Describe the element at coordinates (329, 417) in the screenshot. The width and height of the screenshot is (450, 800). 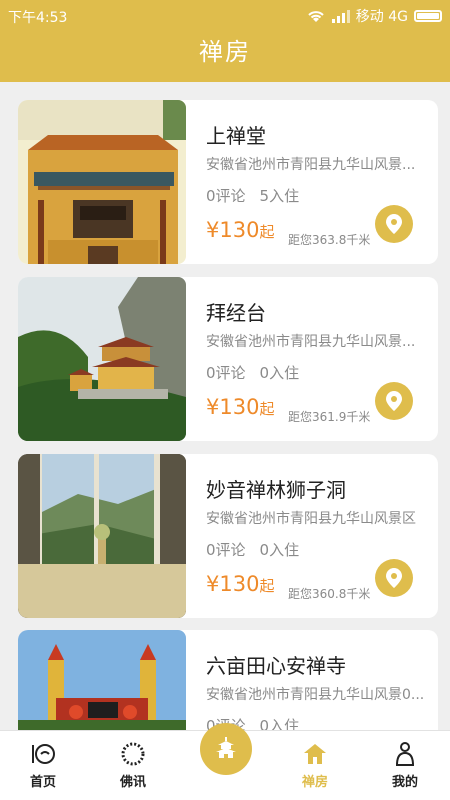
I see `listing-distance: 距您361.9千米` at that location.